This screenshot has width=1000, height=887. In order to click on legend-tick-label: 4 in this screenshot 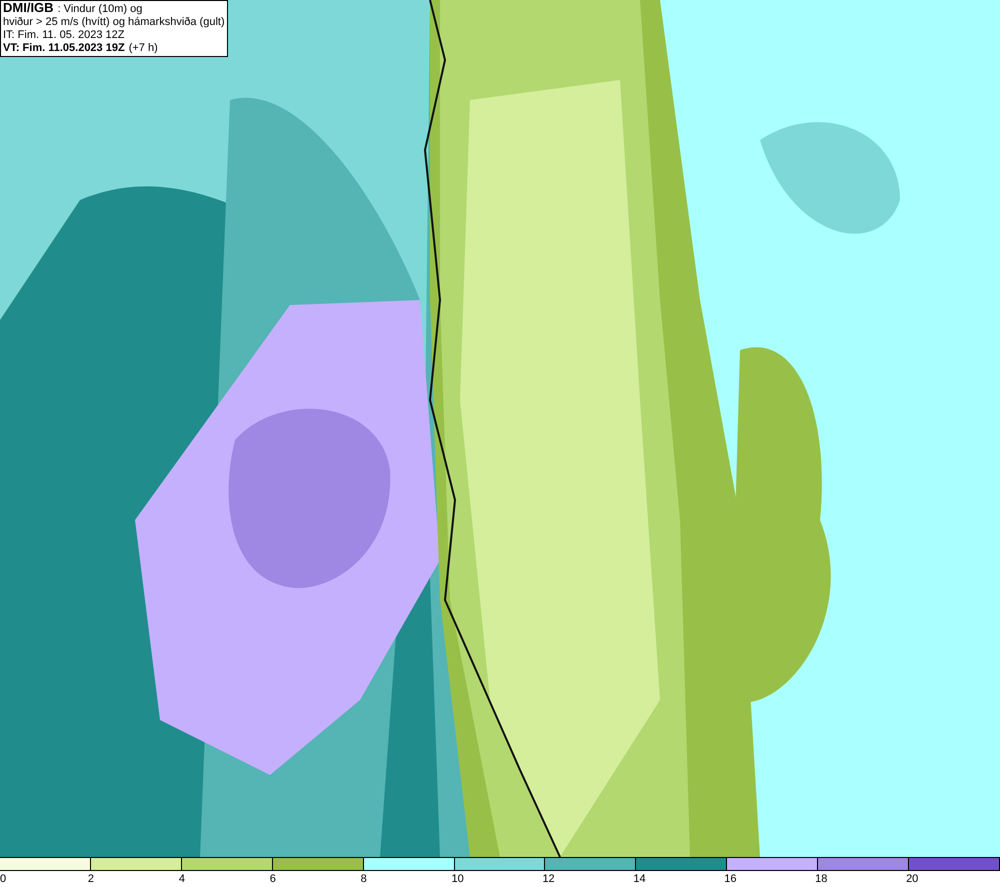, I will do `click(181, 879)`.